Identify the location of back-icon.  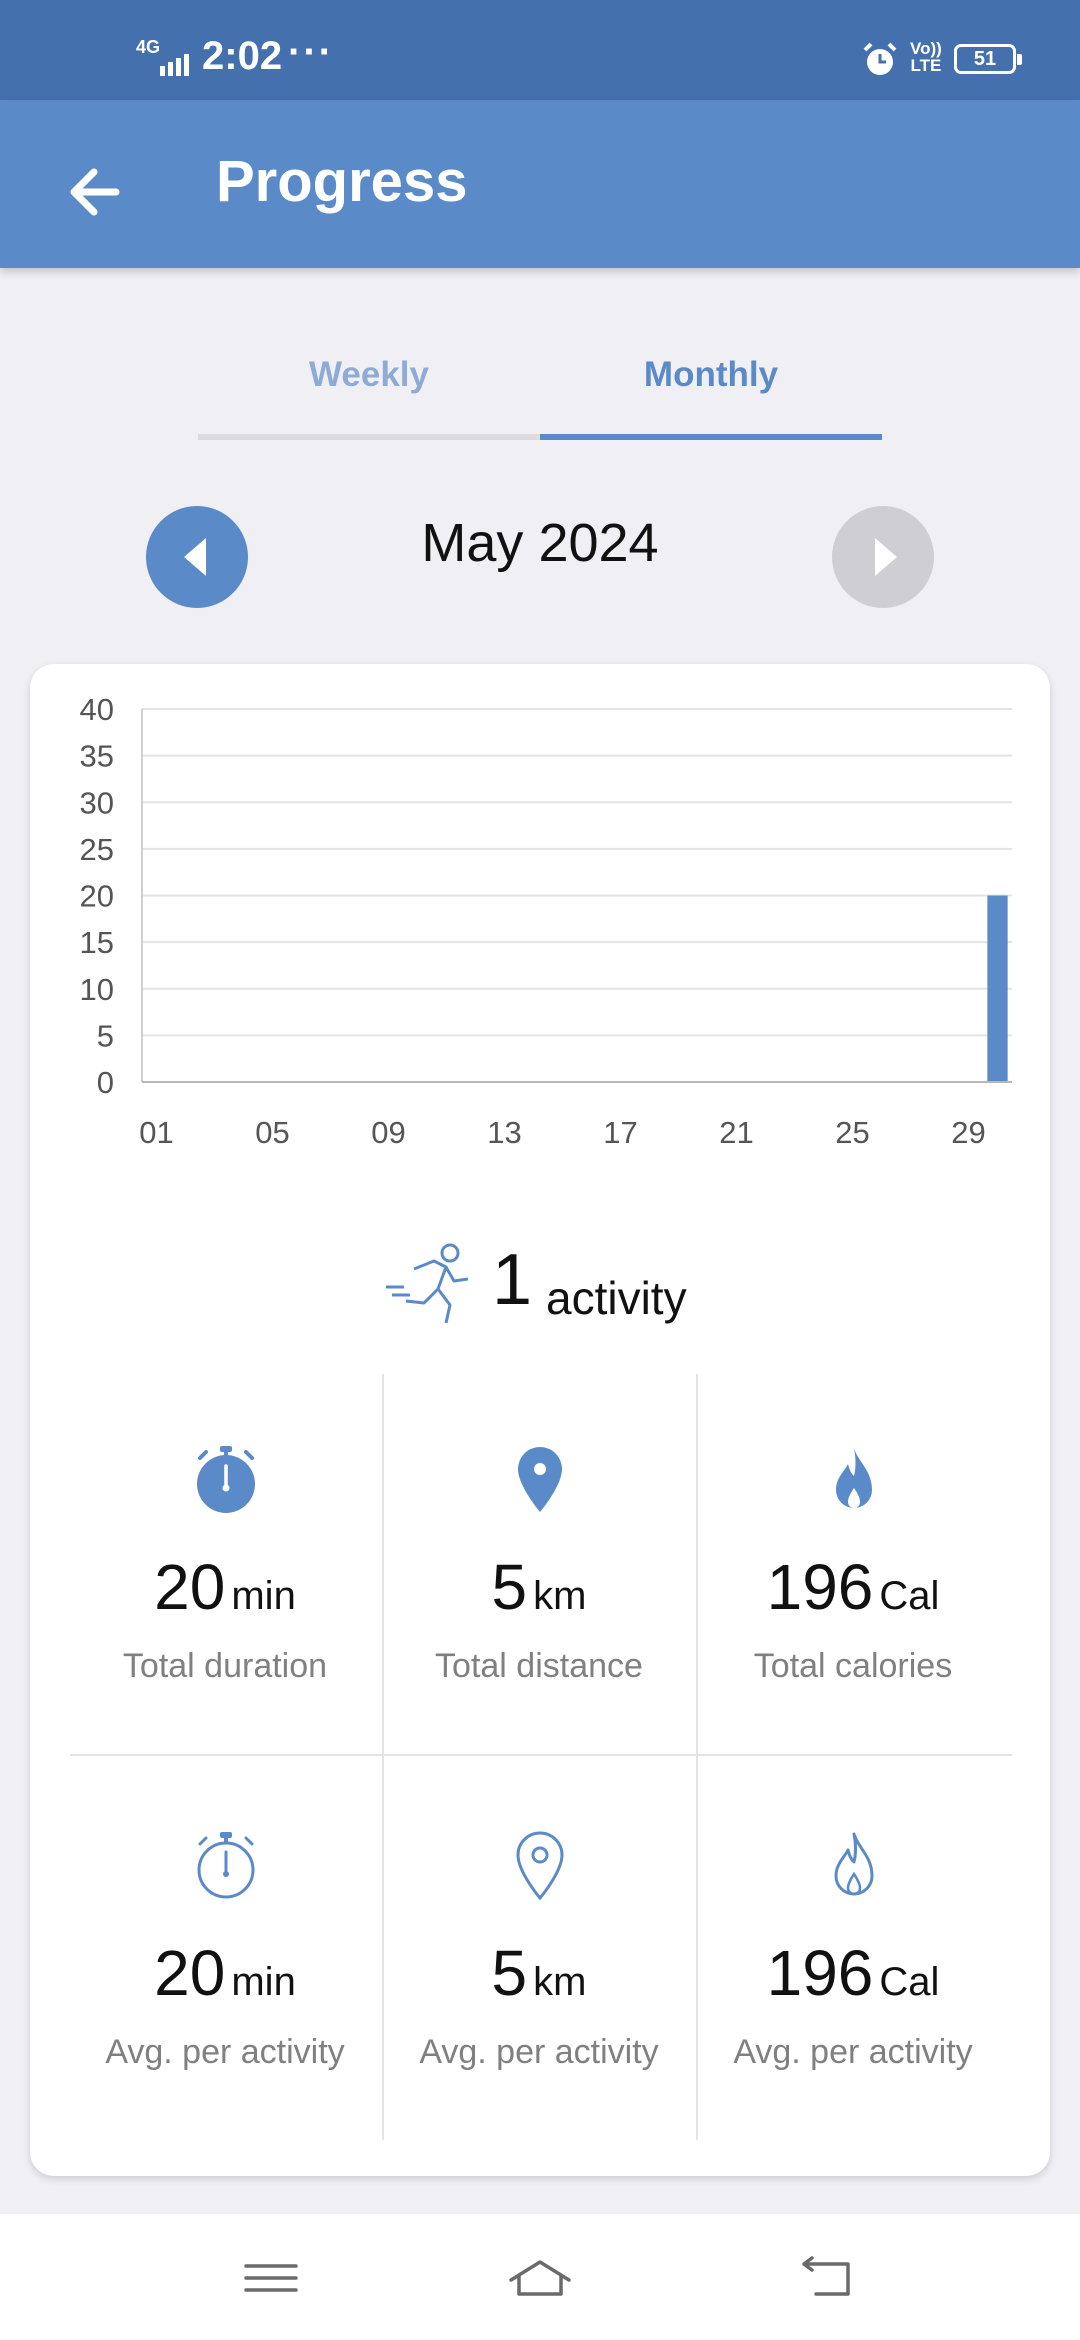
(825, 2278).